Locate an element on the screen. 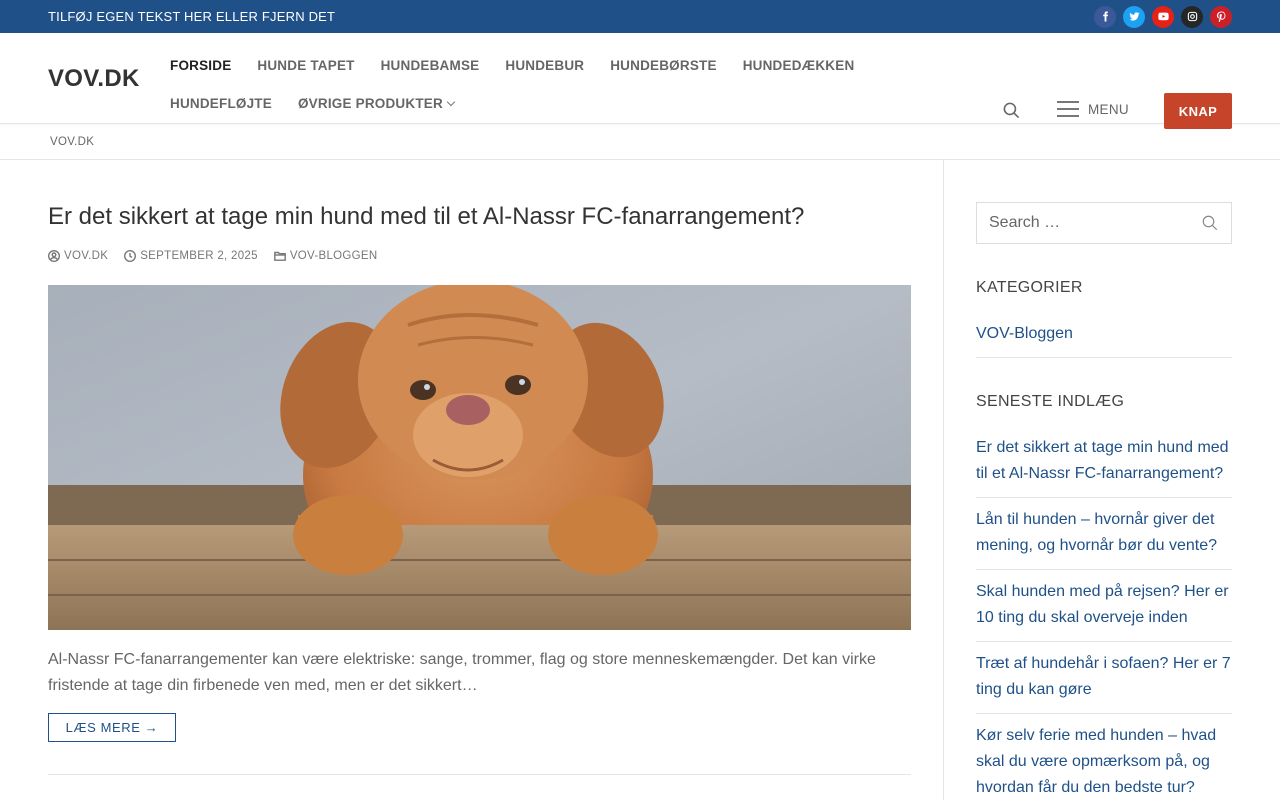  post-author: VOV.DK is located at coordinates (78, 256).